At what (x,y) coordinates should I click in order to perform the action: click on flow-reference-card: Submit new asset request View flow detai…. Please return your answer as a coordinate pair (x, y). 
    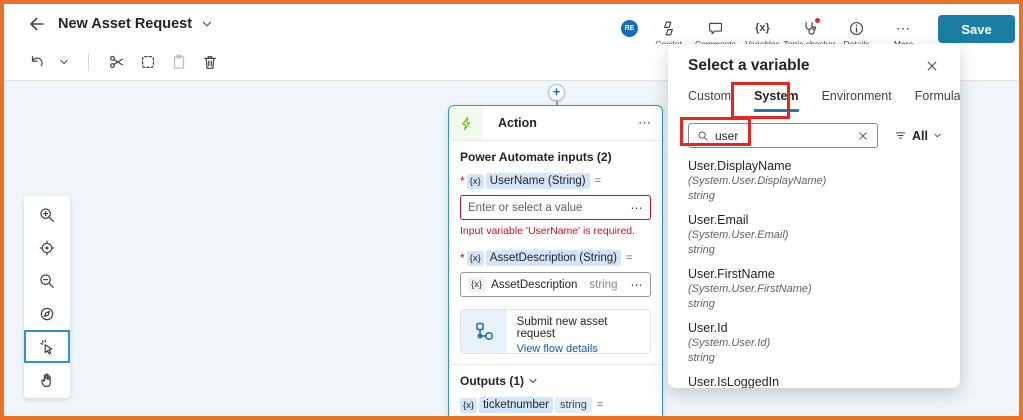
    Looking at the image, I should click on (555, 331).